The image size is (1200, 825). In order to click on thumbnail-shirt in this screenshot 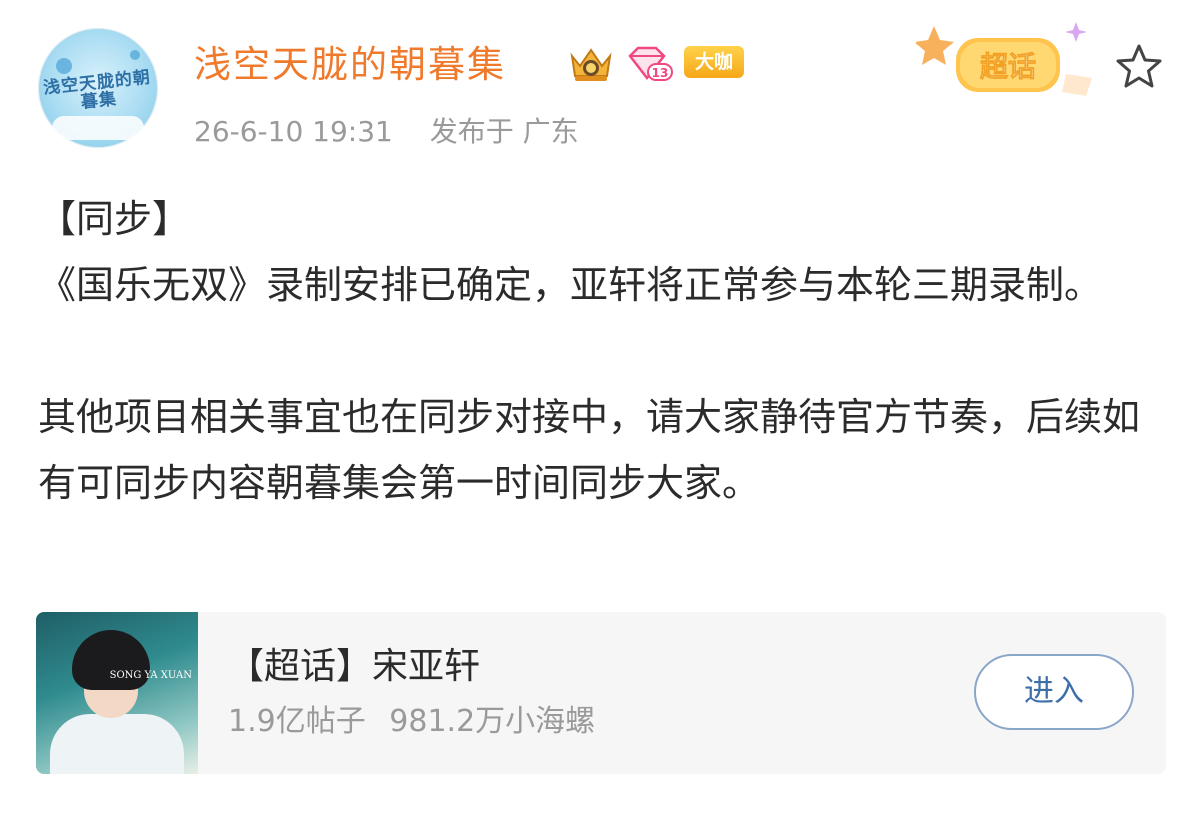, I will do `click(117, 744)`.